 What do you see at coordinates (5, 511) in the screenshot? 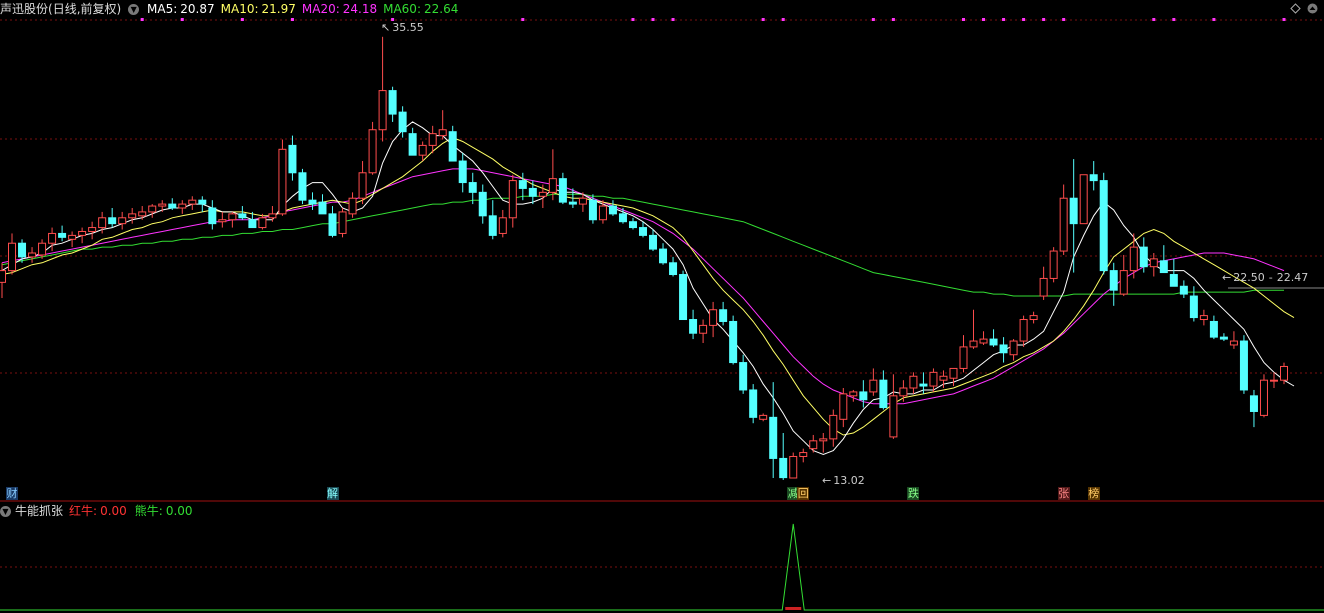
I see `indicator-chevron-icon: ▼` at bounding box center [5, 511].